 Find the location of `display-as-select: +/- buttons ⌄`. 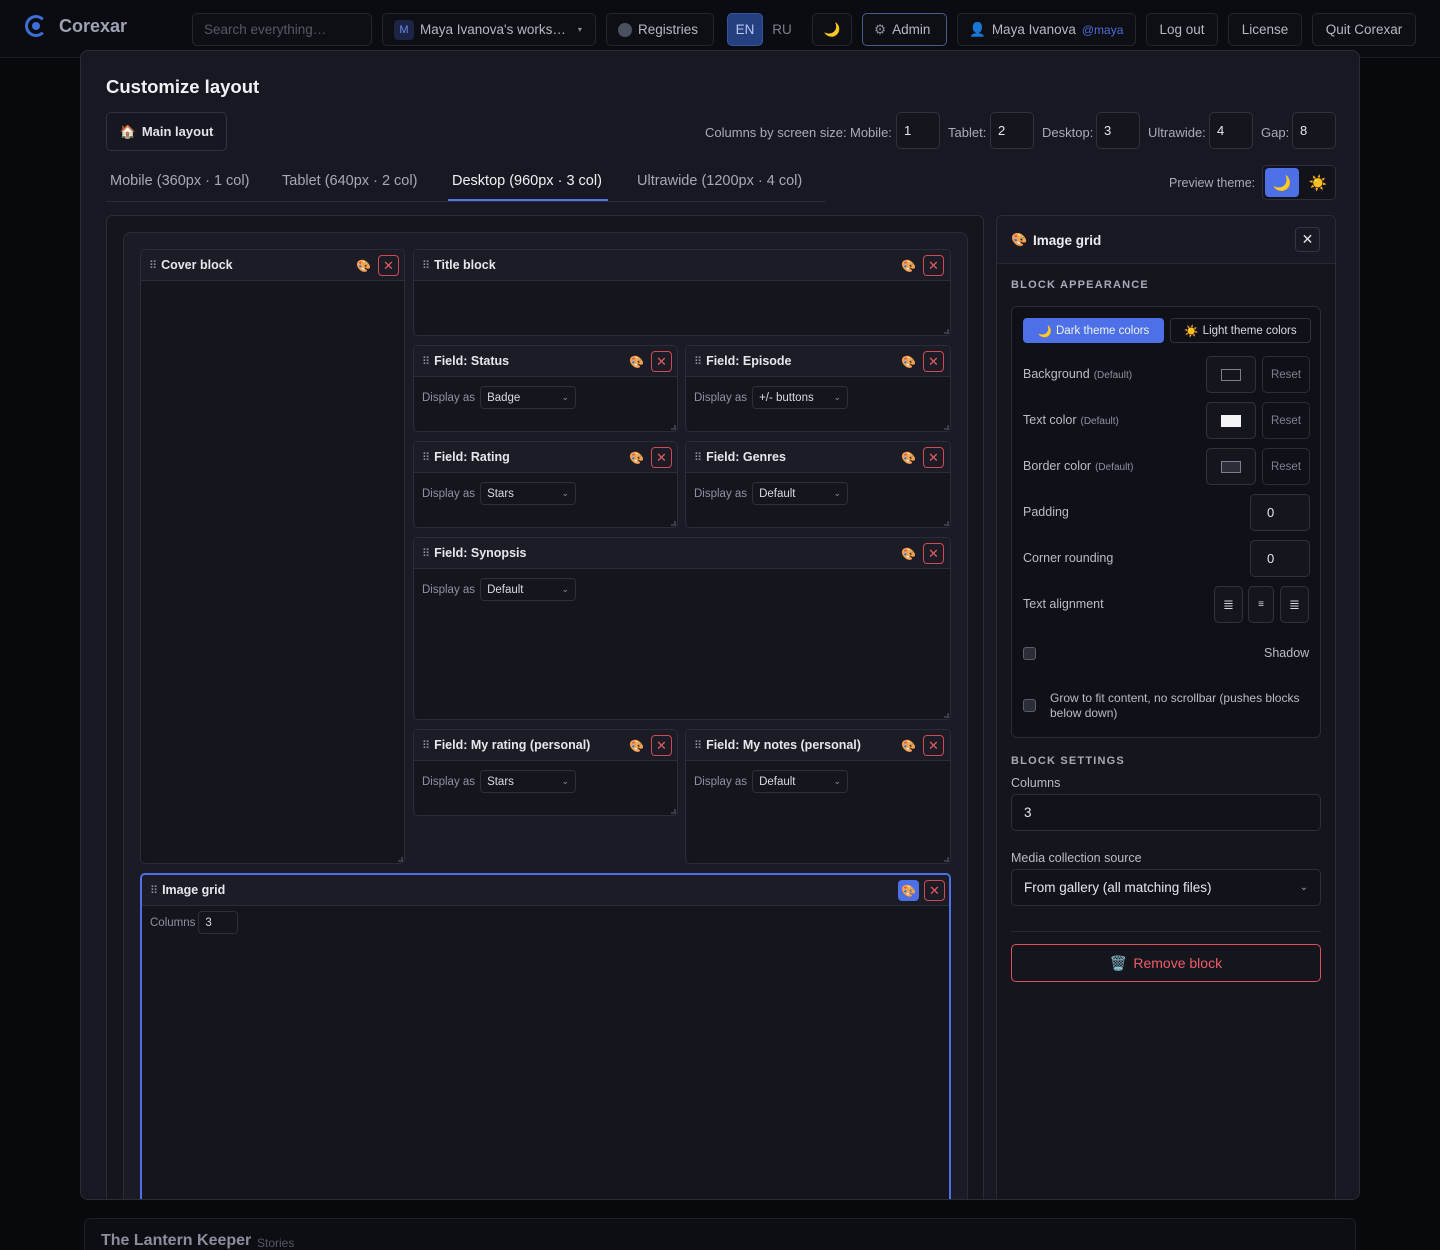

display-as-select: +/- buttons ⌄ is located at coordinates (800, 397).